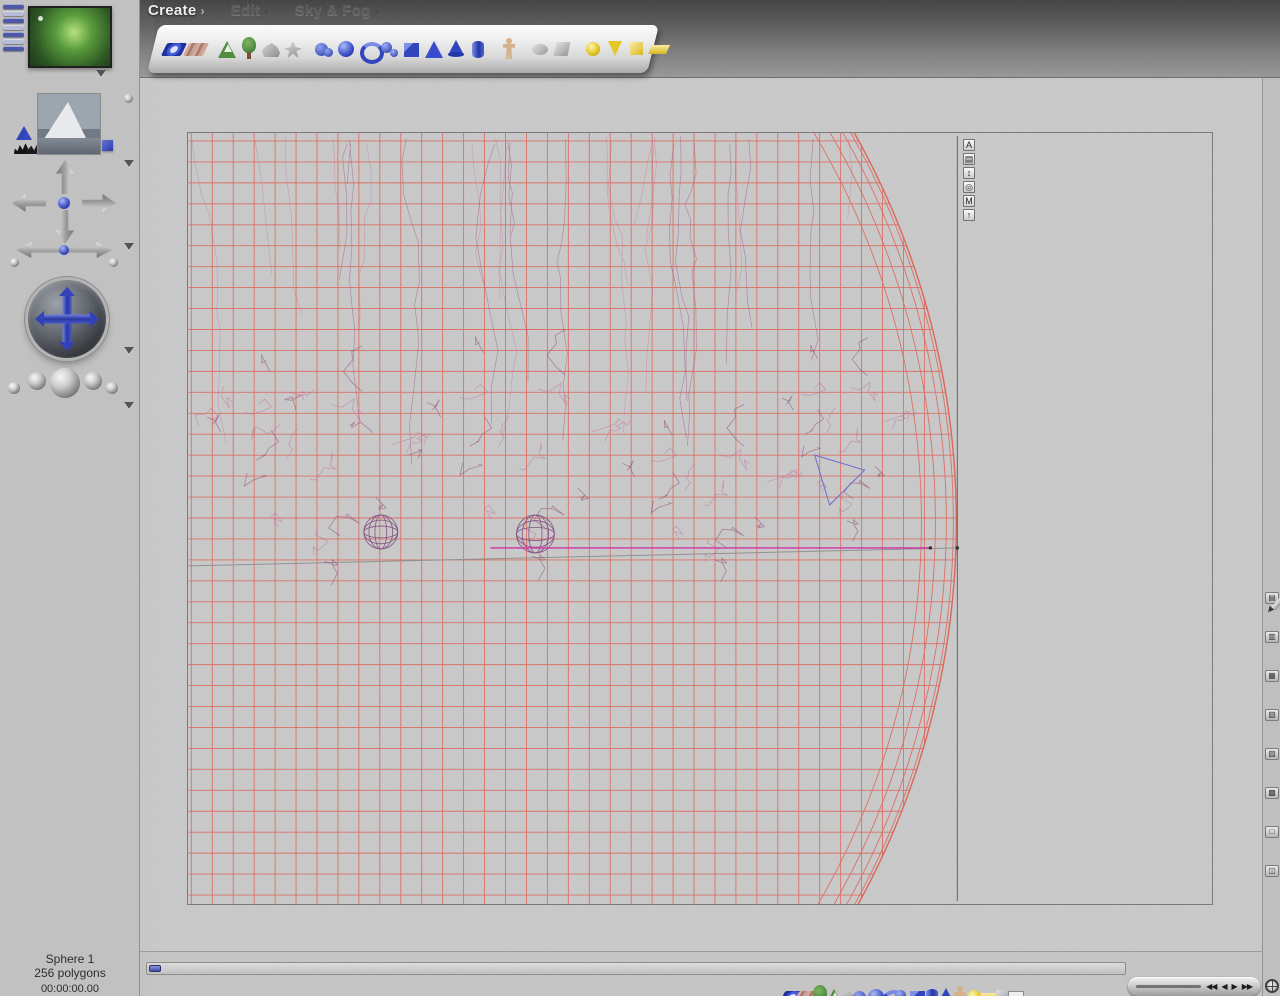  I want to click on figure-icon, so click(509, 48).